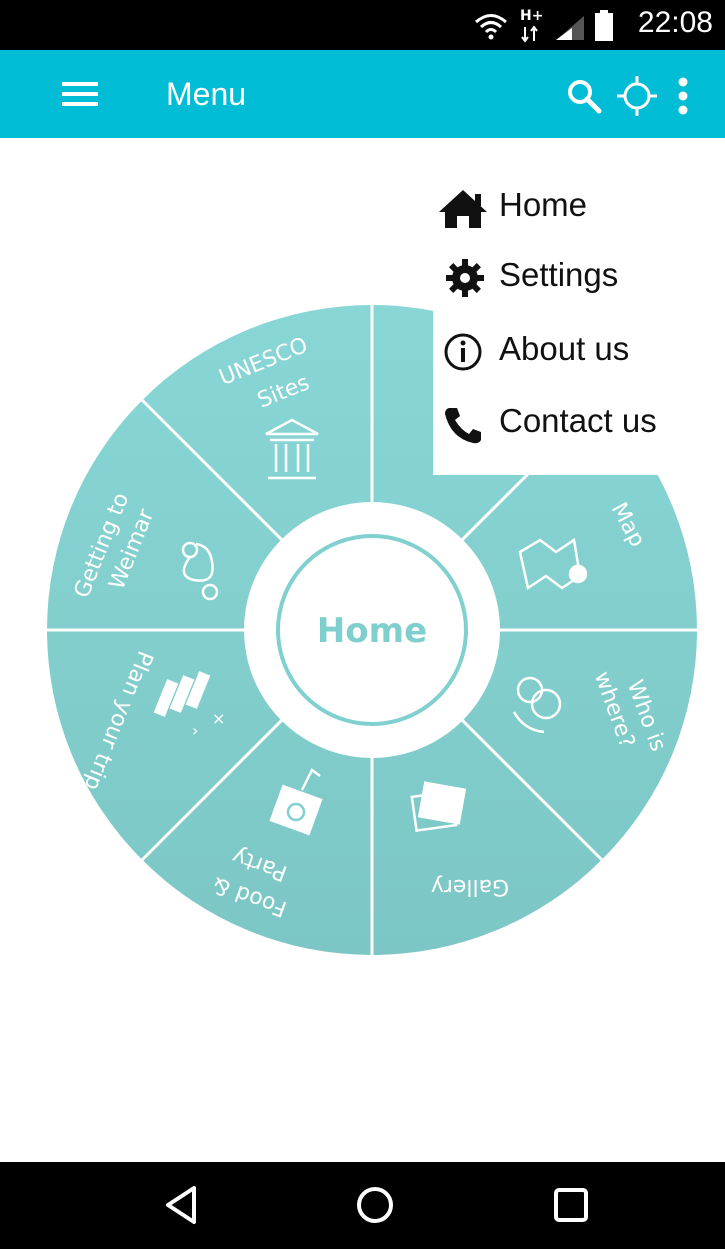  Describe the element at coordinates (463, 426) in the screenshot. I see `phone-icon` at that location.